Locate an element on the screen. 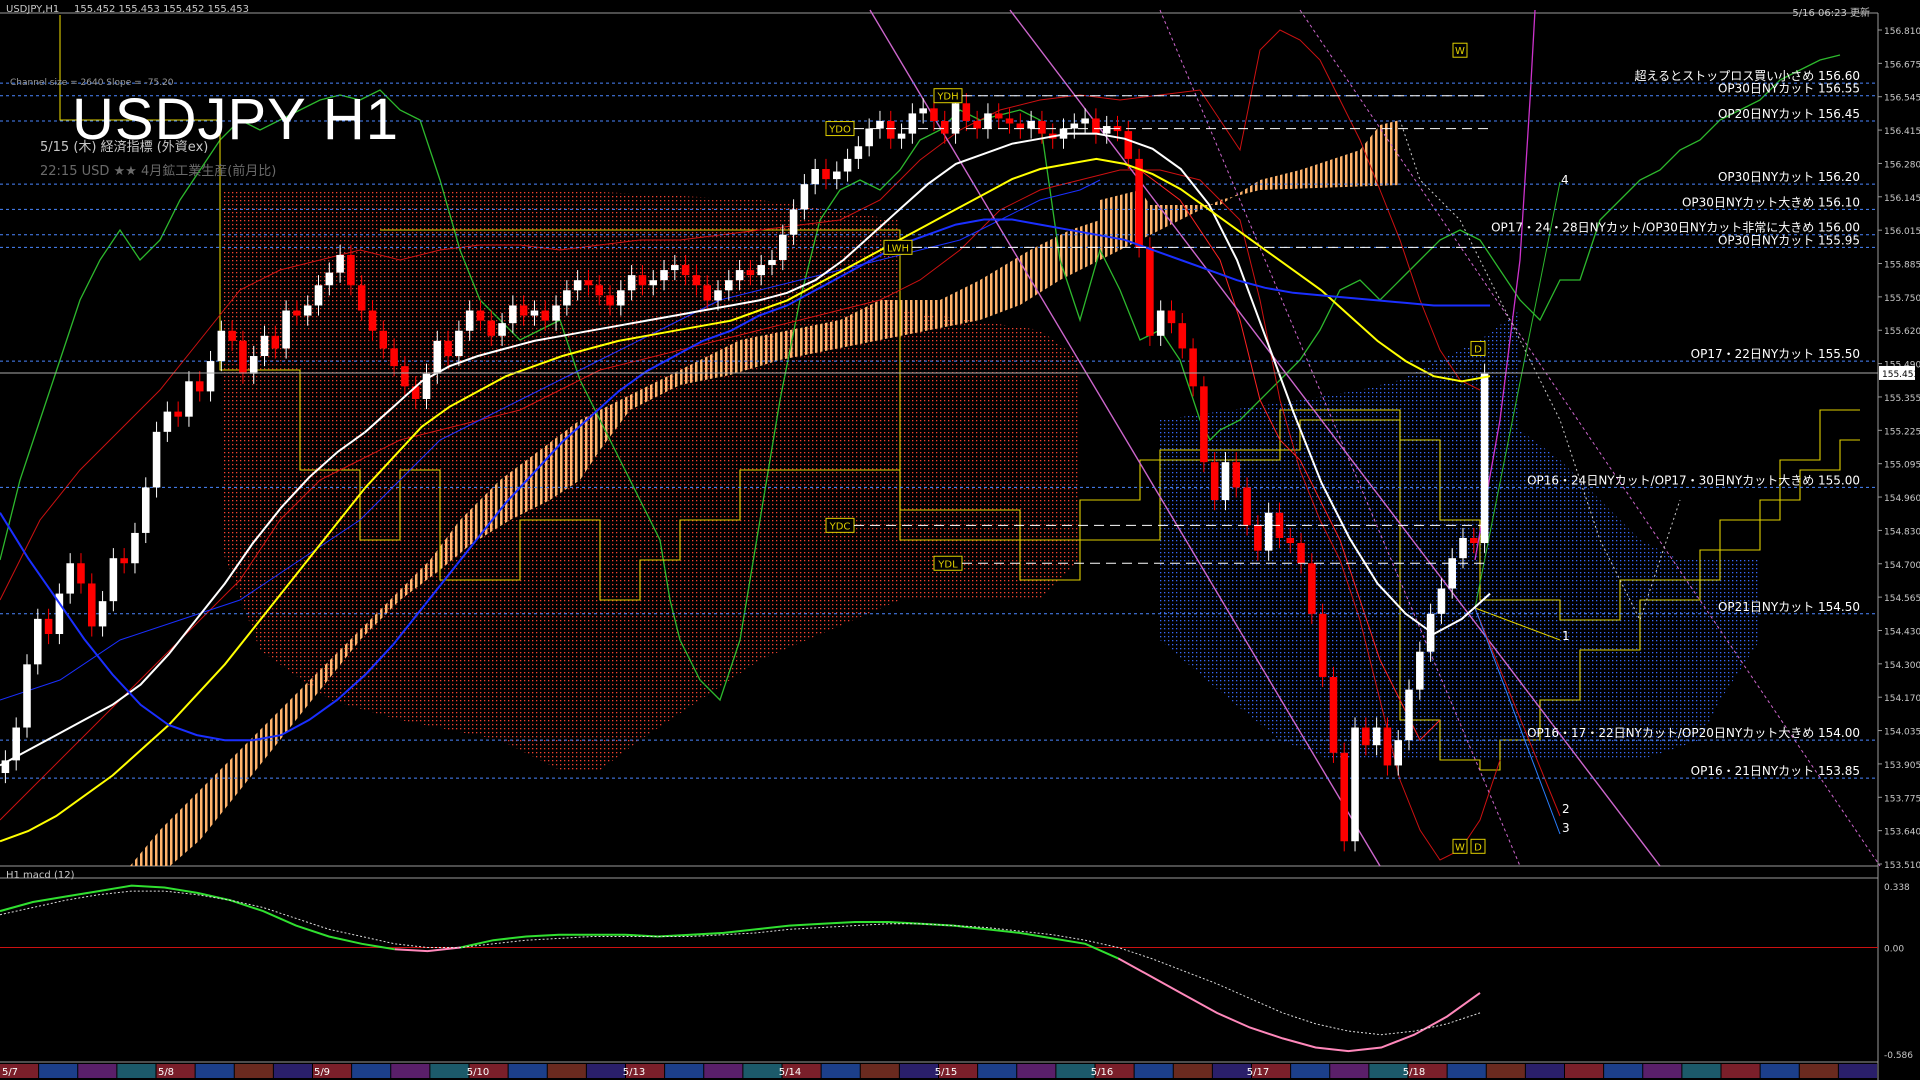 The width and height of the screenshot is (1920, 1080). price-tick-label: 154.830 is located at coordinates (1902, 532).